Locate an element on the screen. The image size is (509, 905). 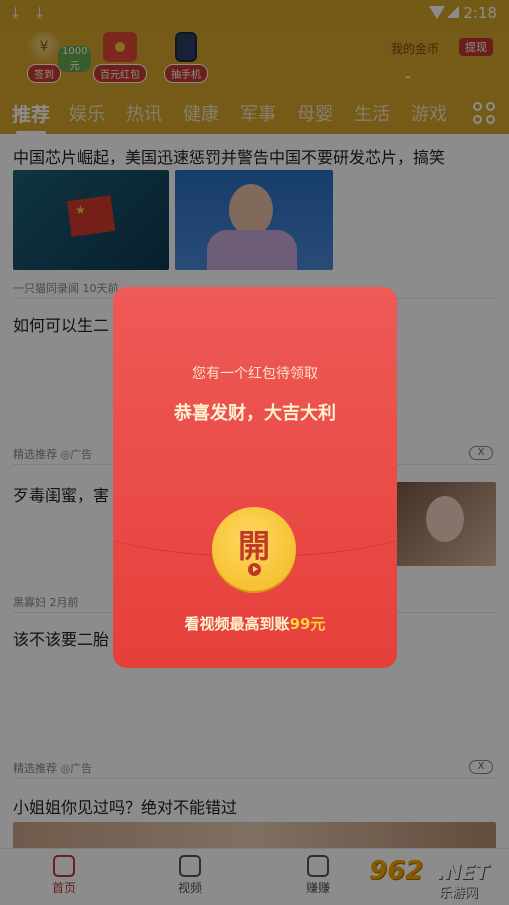
modal-footer: 看视频最高到账99元 is located at coordinates (255, 624).